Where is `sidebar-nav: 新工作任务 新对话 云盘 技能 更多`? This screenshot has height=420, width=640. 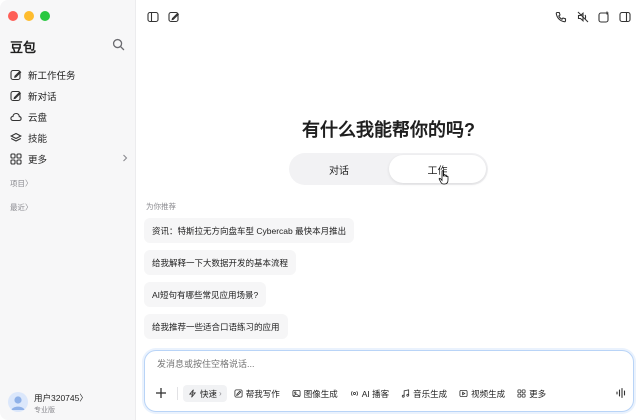 sidebar-nav: 新工作任务 新对话 云盘 技能 更多 is located at coordinates (69, 116).